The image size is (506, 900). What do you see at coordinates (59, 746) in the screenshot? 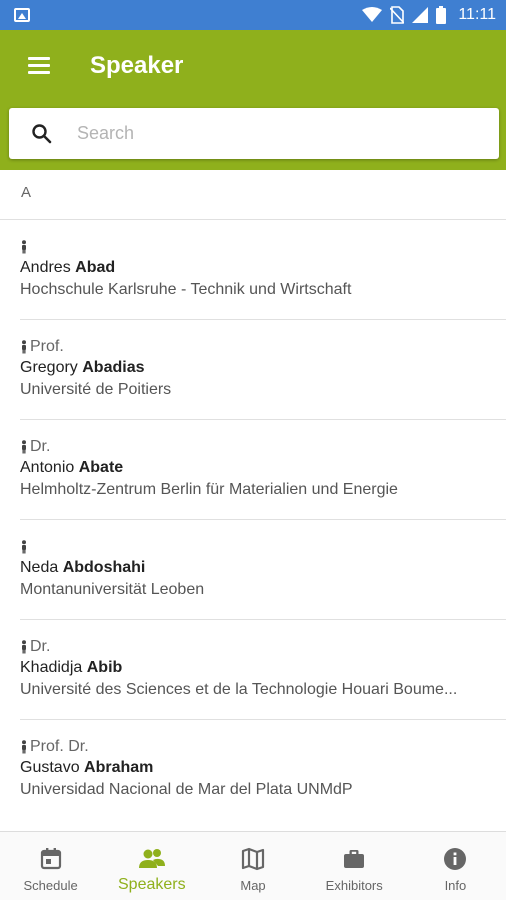
I see `speaker-academic-title: Prof. Dr.` at bounding box center [59, 746].